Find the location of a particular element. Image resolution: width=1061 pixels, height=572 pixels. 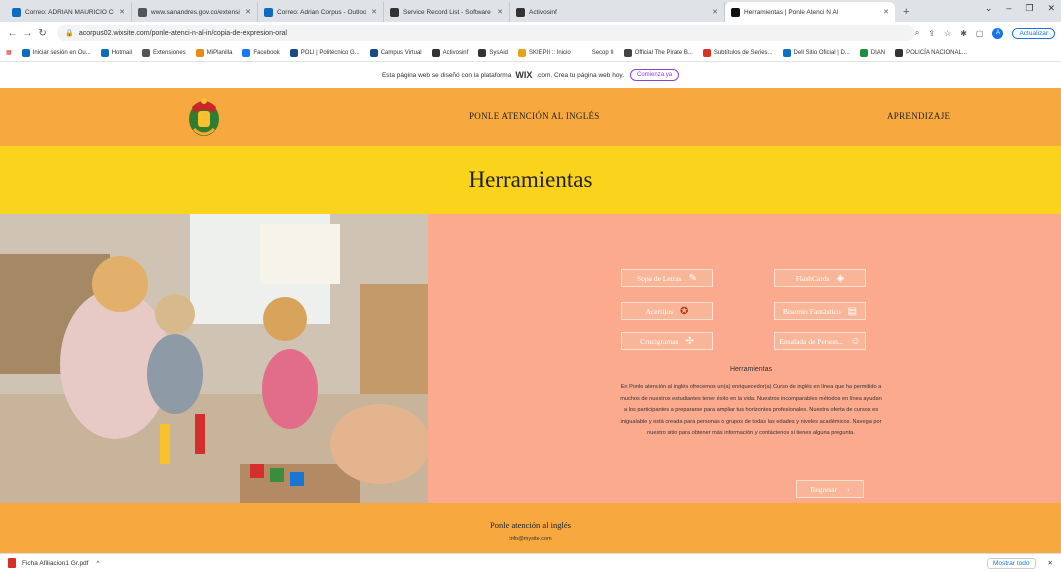

bookmark-item: Extensiones is located at coordinates (164, 52).